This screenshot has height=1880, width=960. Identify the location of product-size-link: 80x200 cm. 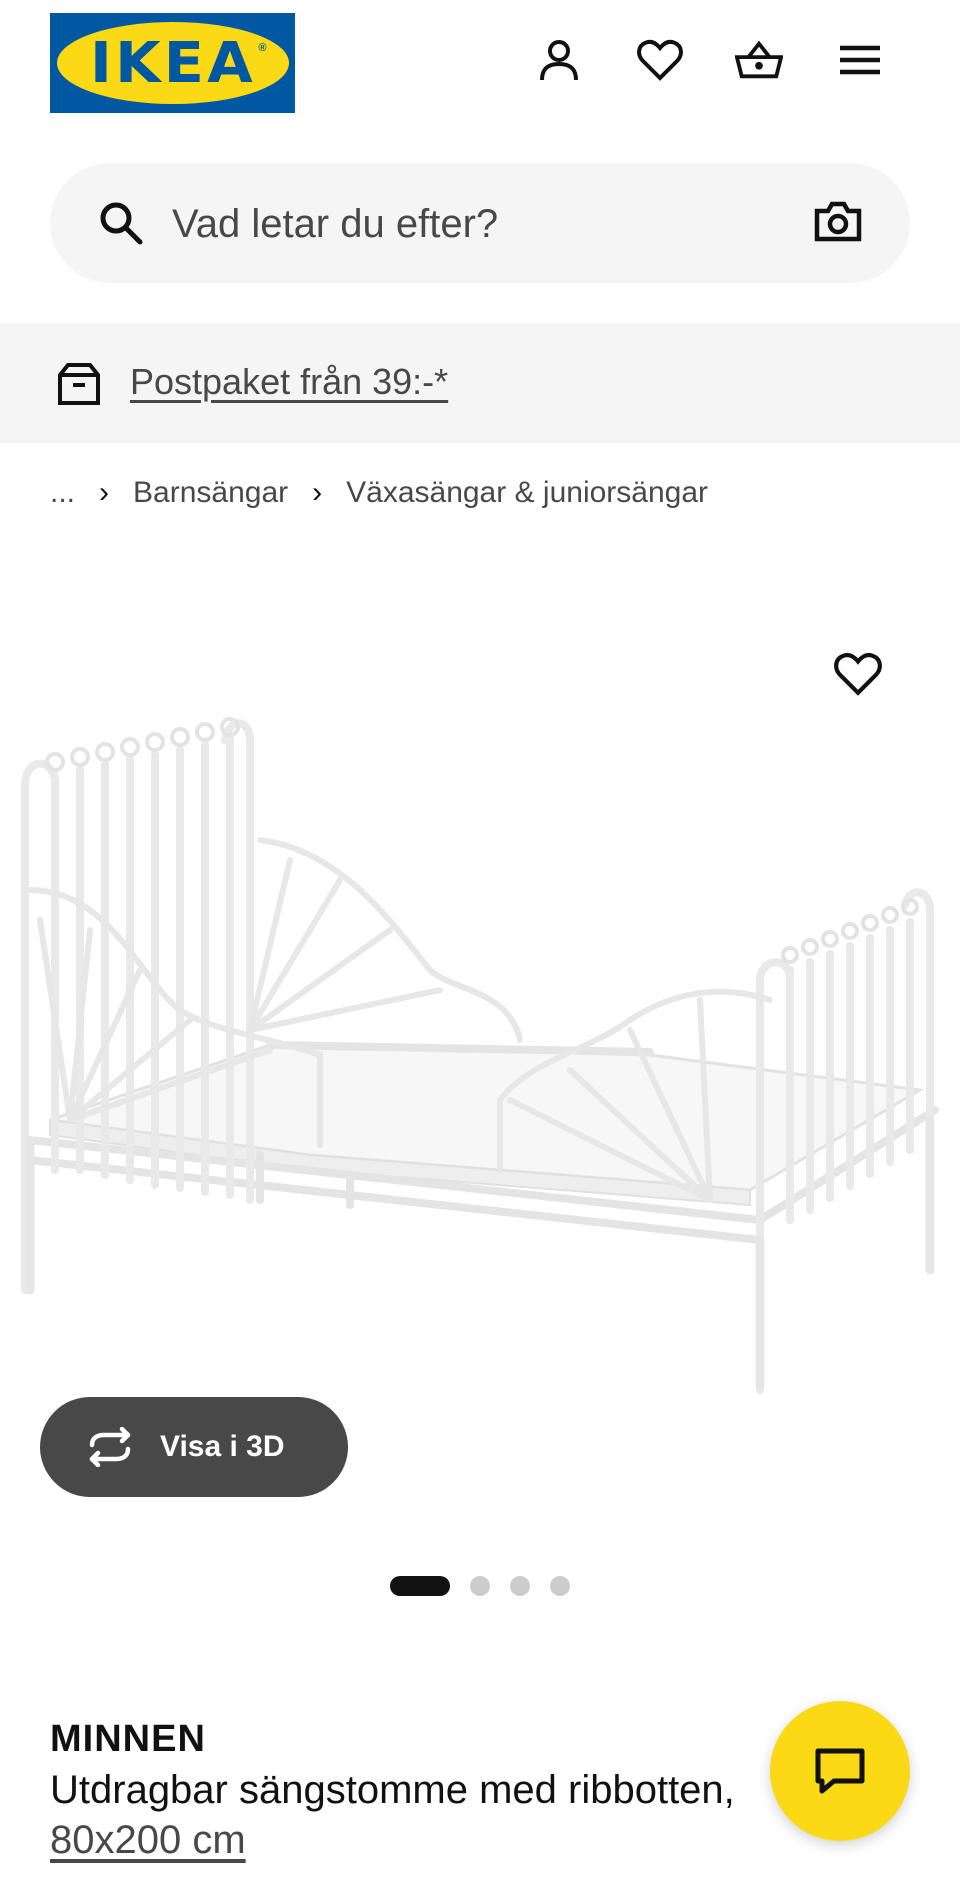
(148, 1840).